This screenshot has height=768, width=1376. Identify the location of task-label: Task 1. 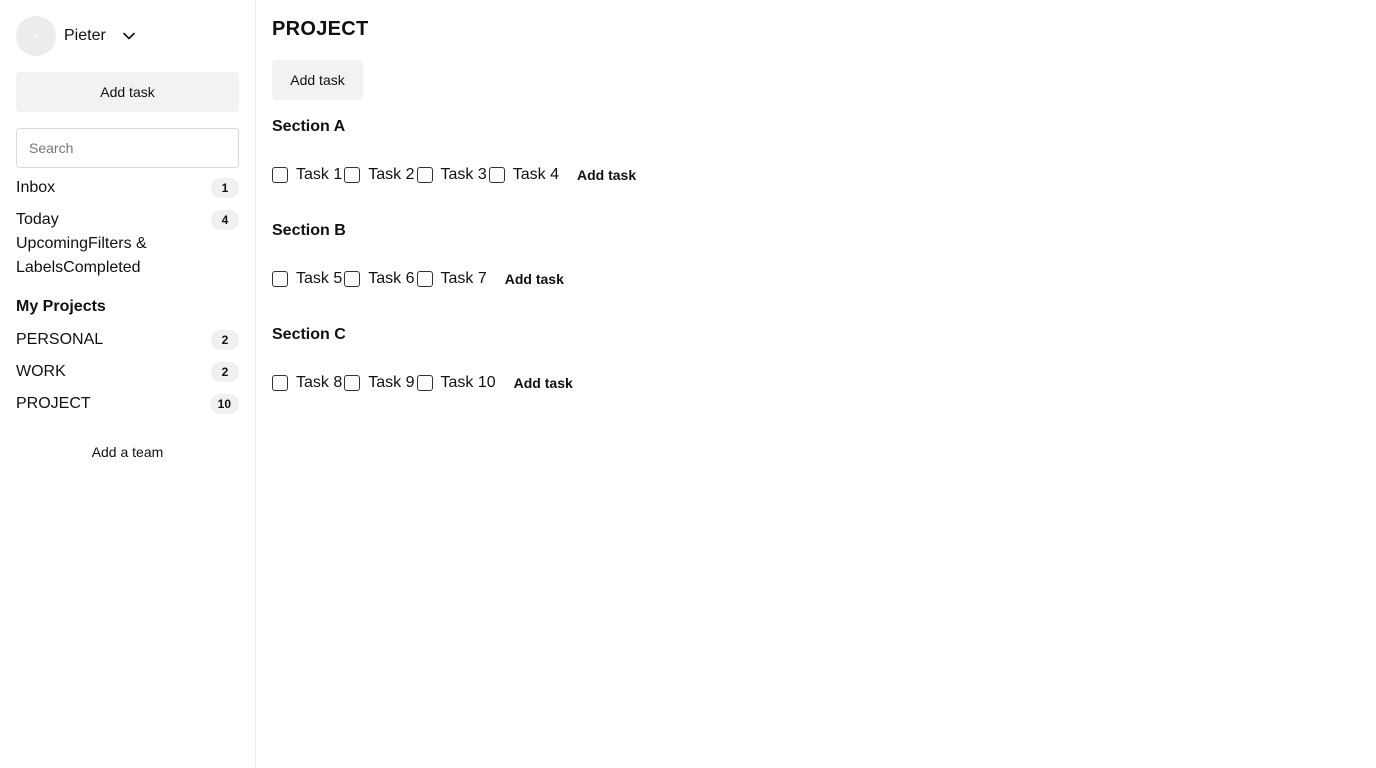
(319, 174).